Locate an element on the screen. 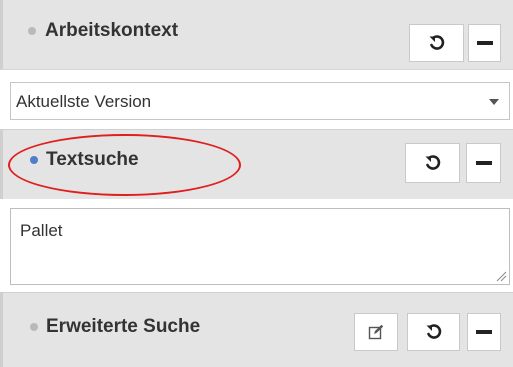 Image resolution: width=513 pixels, height=367 pixels. version-select-value: Aktuellste Version is located at coordinates (84, 101).